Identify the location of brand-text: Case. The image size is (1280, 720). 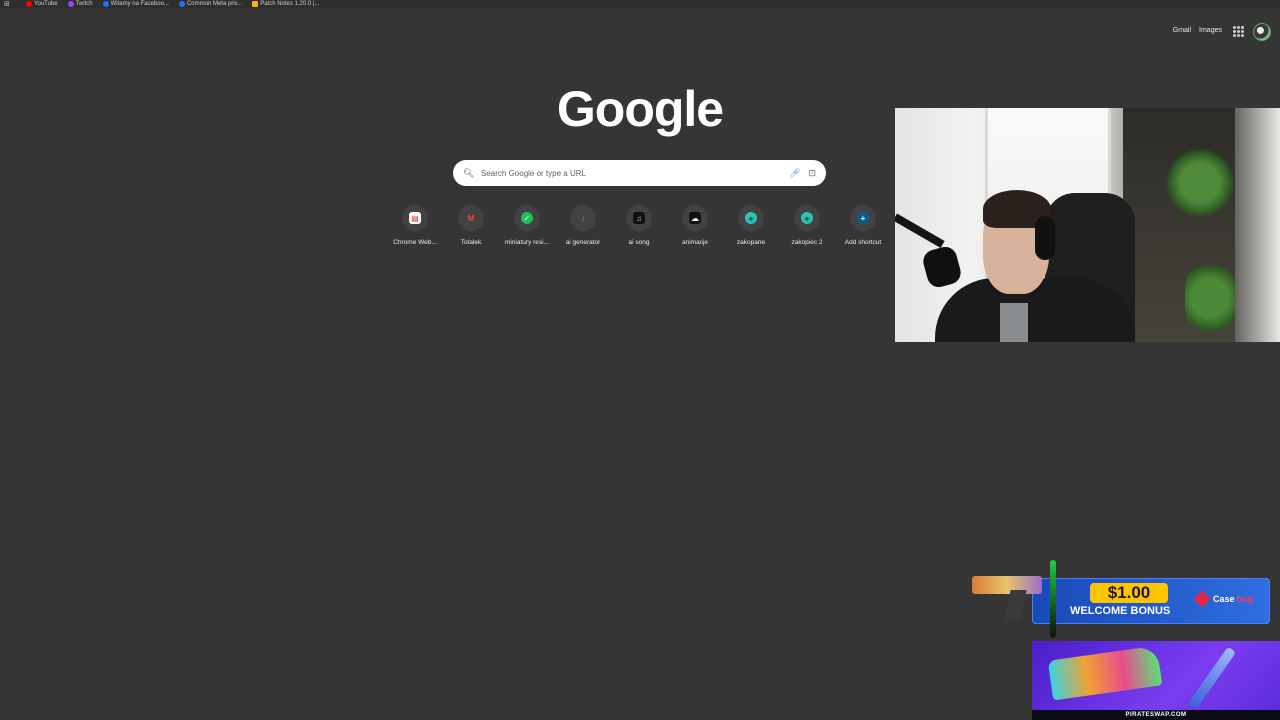
(1224, 599).